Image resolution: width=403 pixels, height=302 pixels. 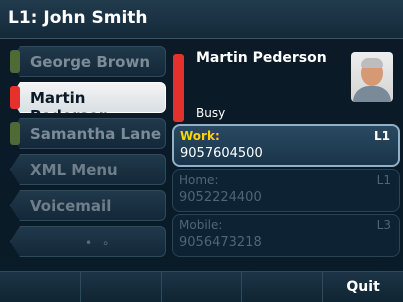 What do you see at coordinates (74, 170) in the screenshot?
I see `speed-dial-label: XML Menu` at bounding box center [74, 170].